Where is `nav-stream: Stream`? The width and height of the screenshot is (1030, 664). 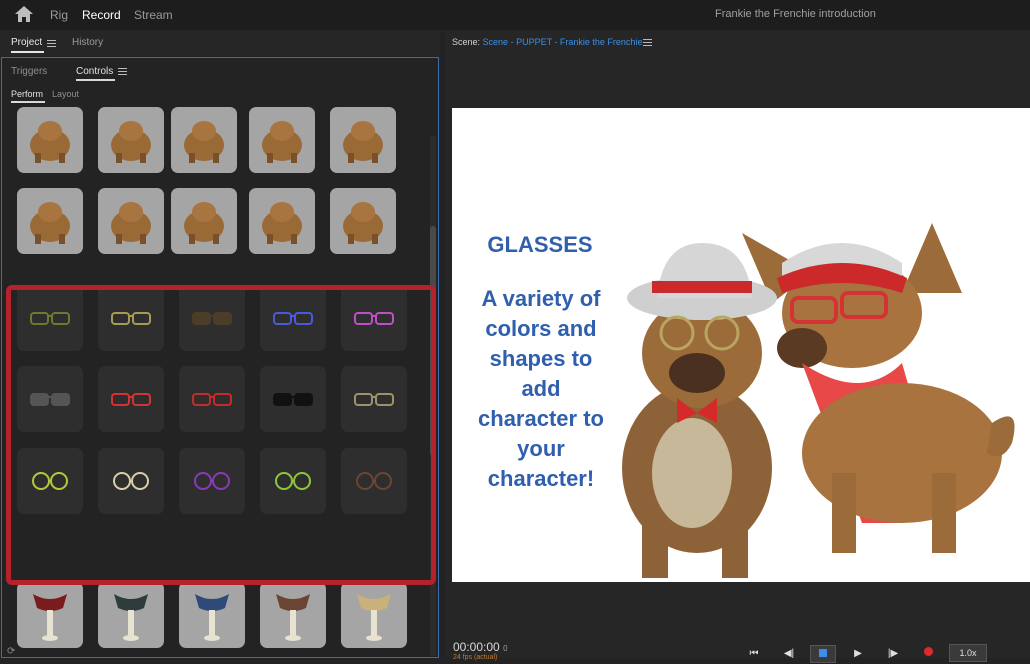 nav-stream: Stream is located at coordinates (153, 15).